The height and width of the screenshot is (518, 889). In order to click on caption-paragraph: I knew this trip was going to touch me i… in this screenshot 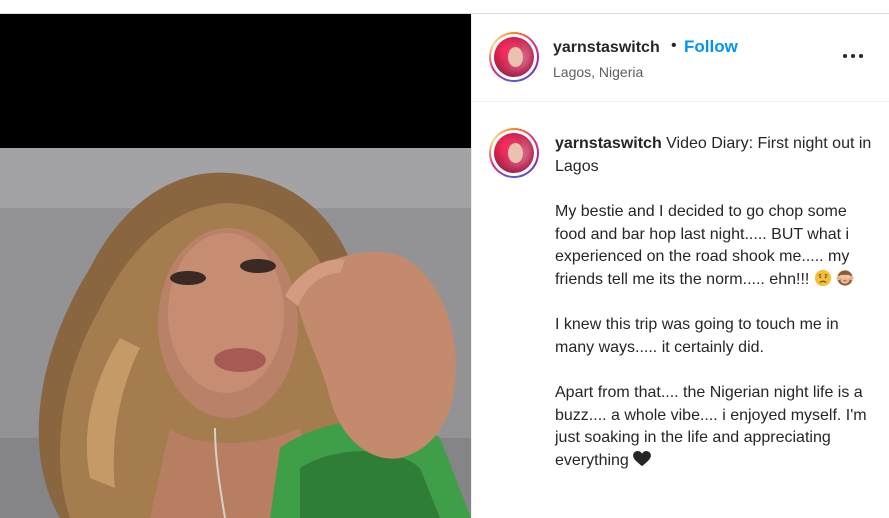, I will do `click(697, 336)`.